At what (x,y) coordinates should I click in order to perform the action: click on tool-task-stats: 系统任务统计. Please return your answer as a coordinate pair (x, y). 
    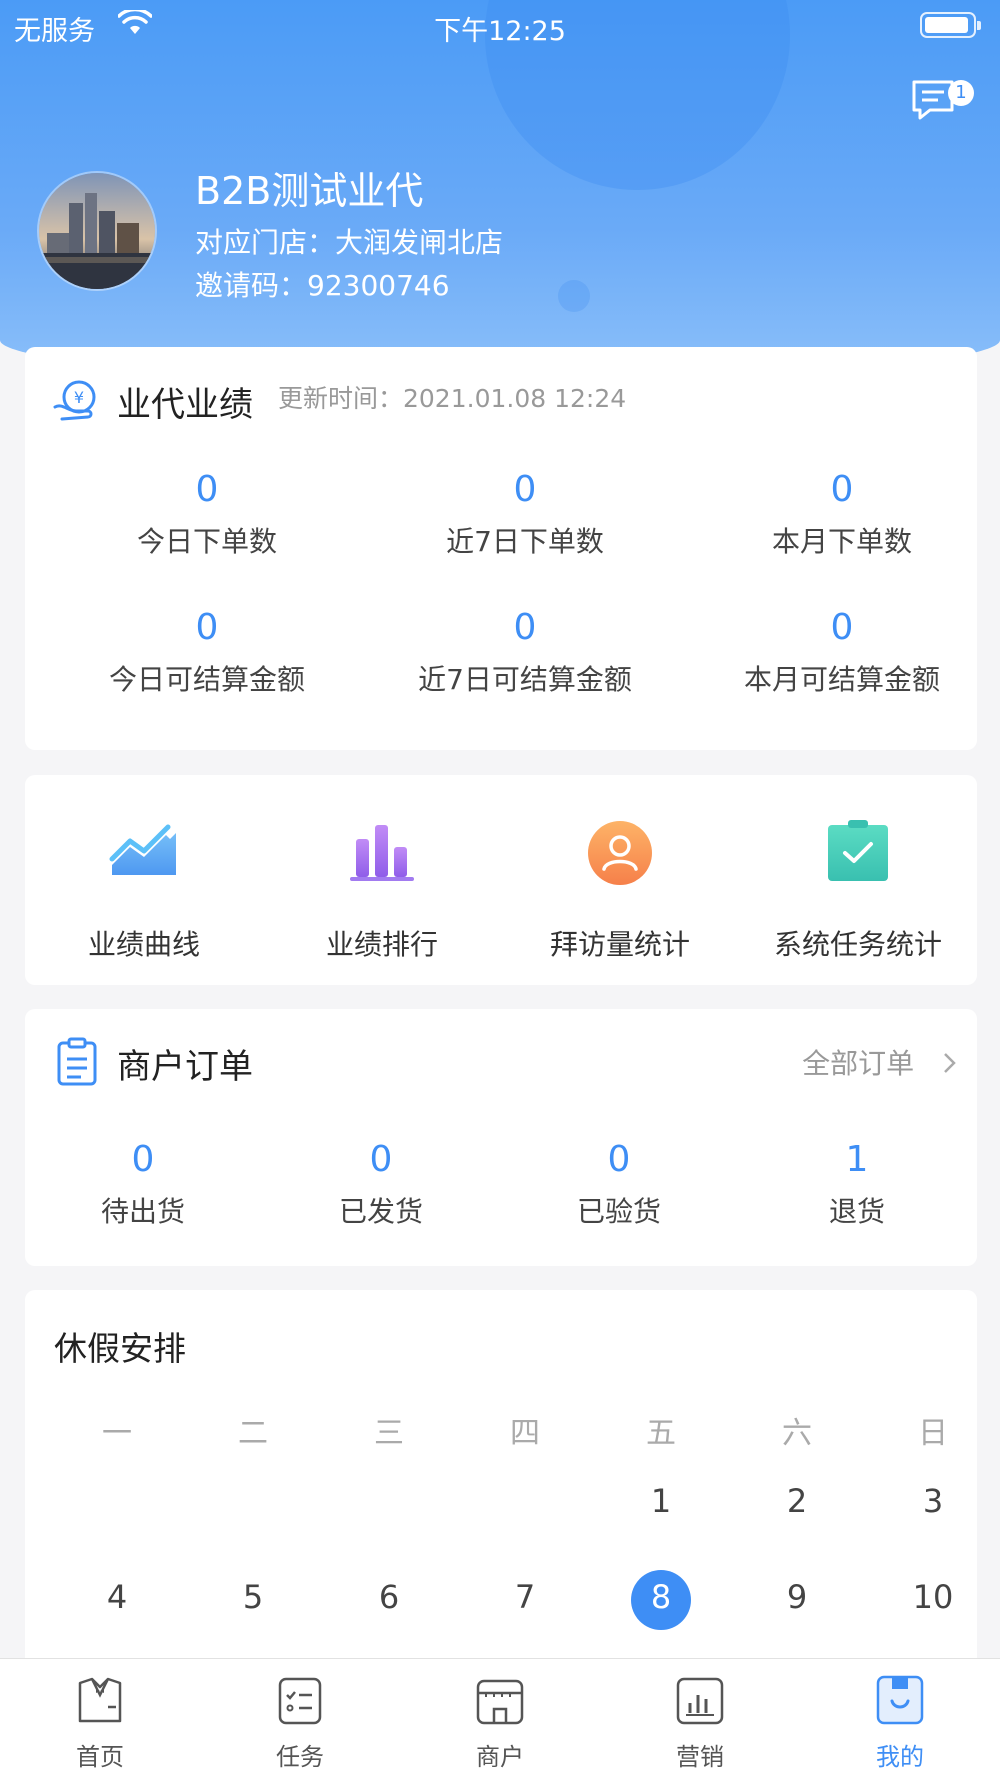
    Looking at the image, I should click on (858, 888).